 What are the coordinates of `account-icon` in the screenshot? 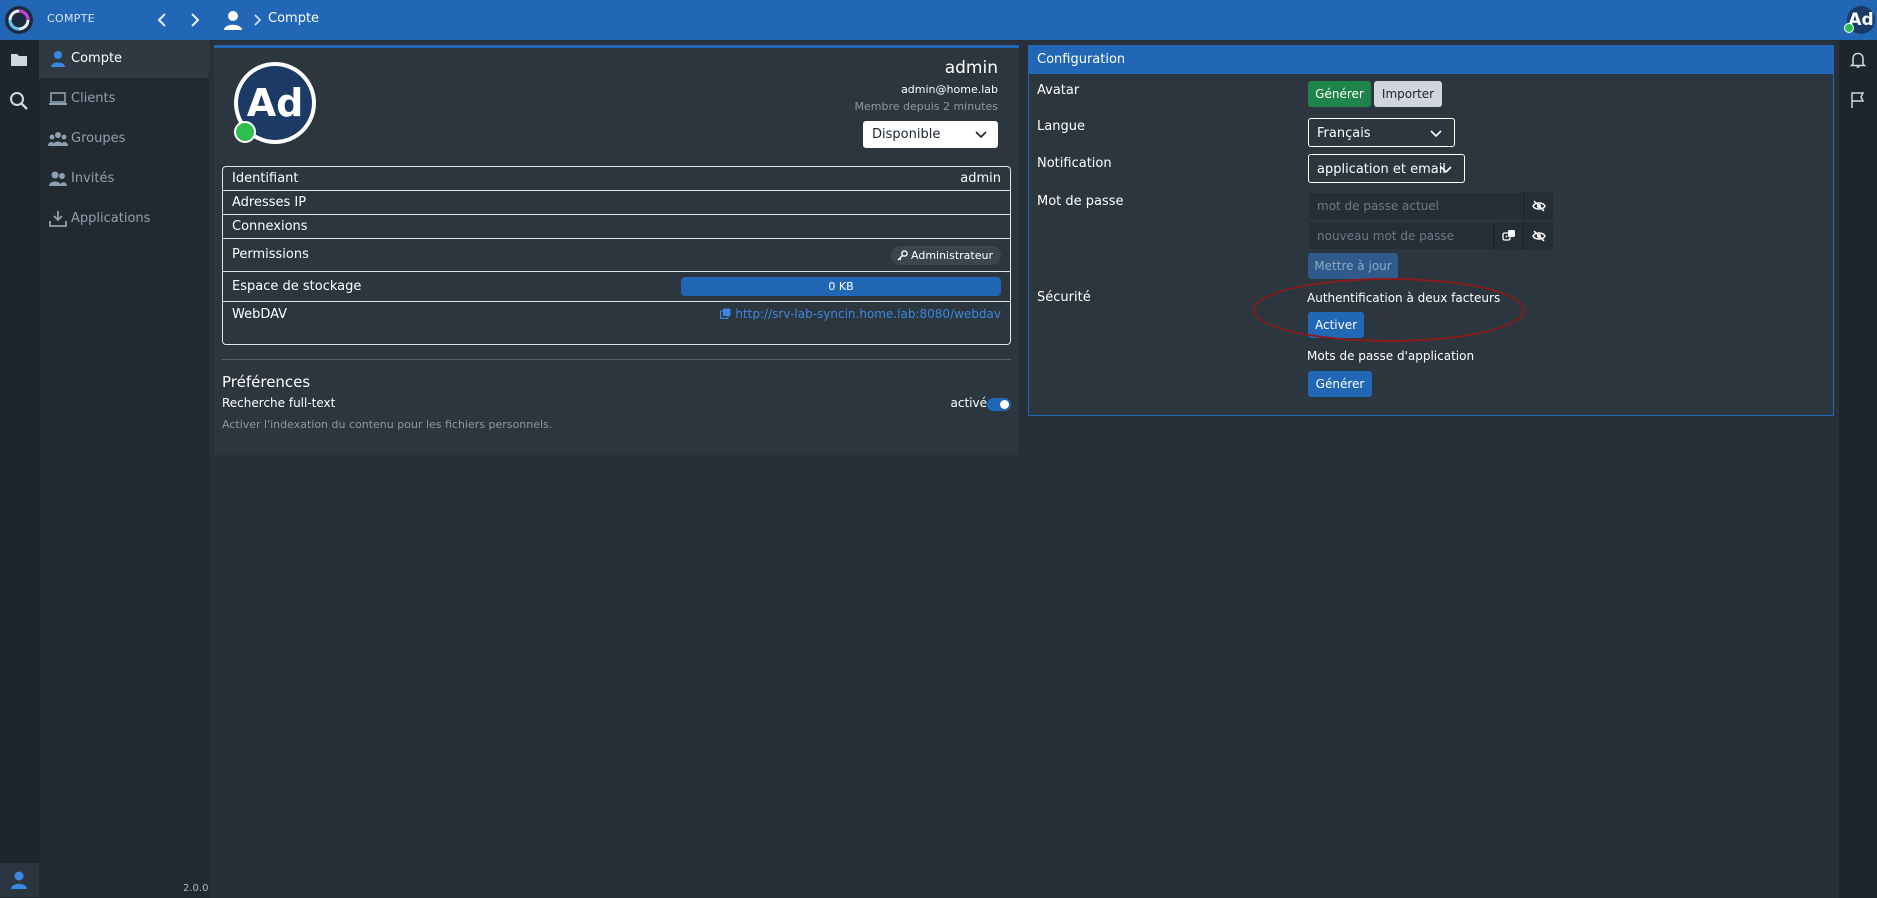 It's located at (19, 880).